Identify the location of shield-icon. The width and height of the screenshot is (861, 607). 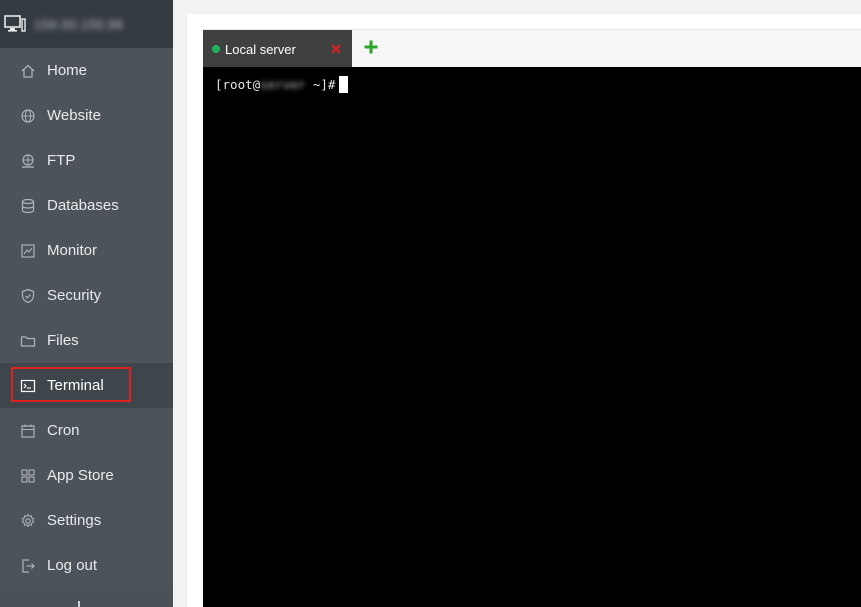
(28, 296).